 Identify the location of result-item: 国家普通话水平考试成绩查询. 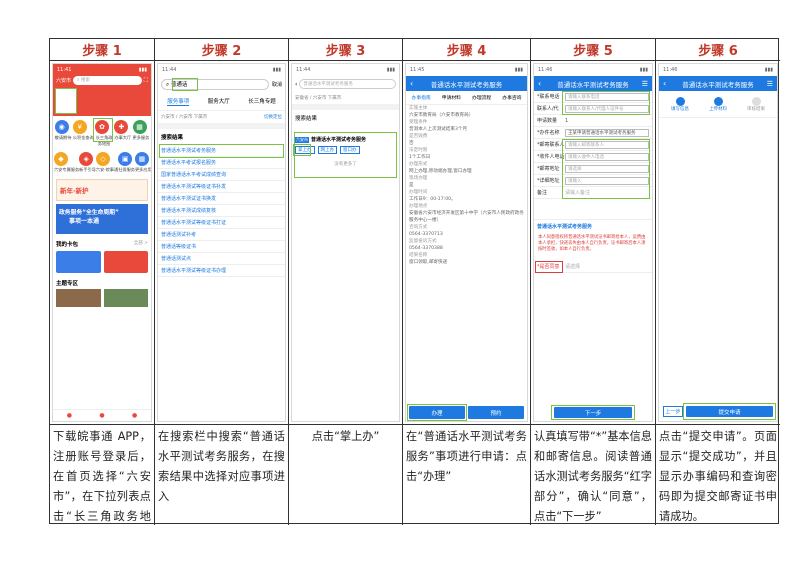
(221, 175).